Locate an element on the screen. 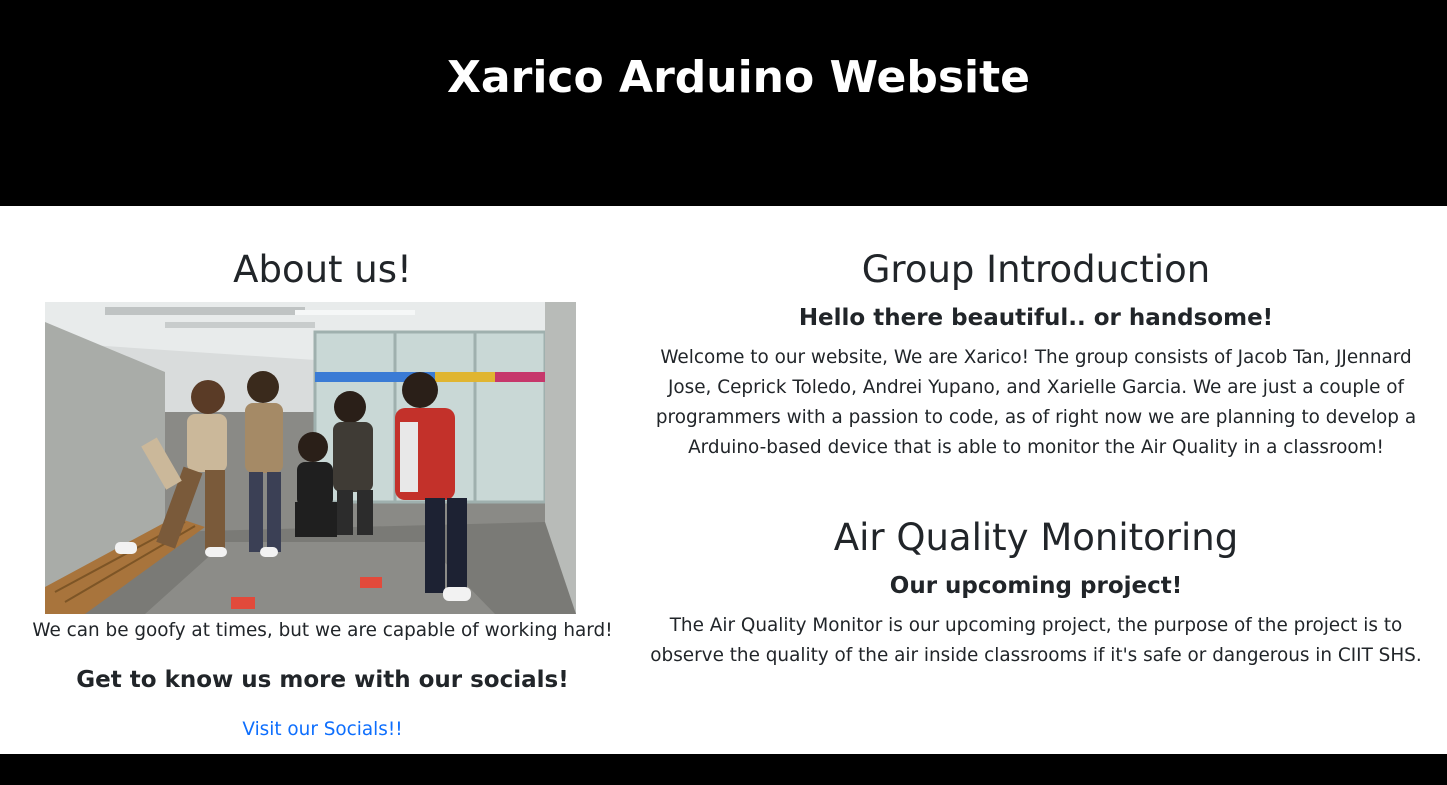 This screenshot has height=785, width=1447. group-photo is located at coordinates (310, 458).